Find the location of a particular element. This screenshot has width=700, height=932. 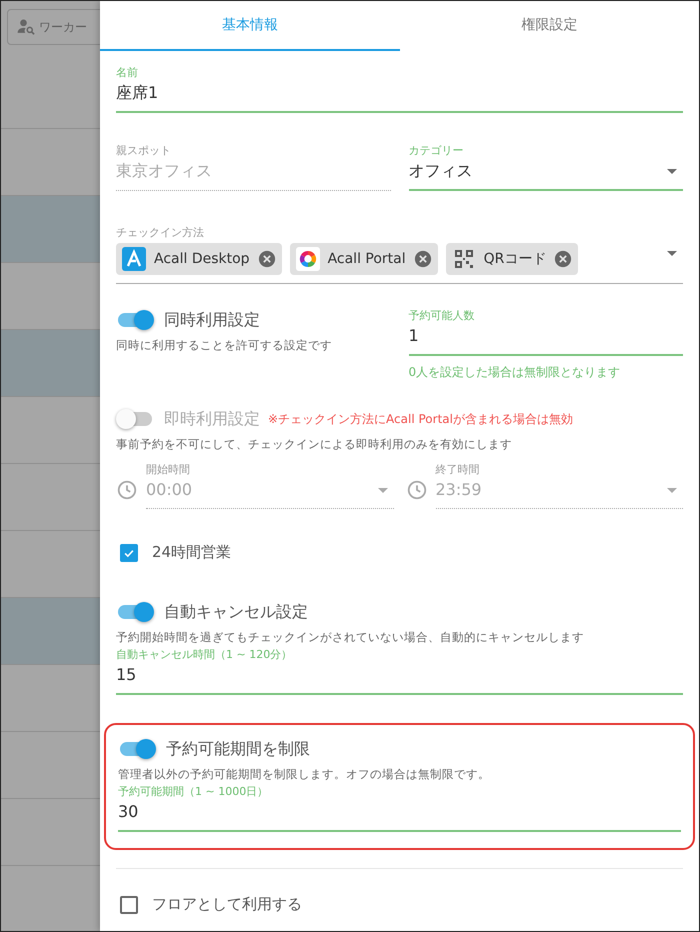

checkin-method-select: チェックイン方法 Acall Desktop Acall Portal QRコード is located at coordinates (399, 252).